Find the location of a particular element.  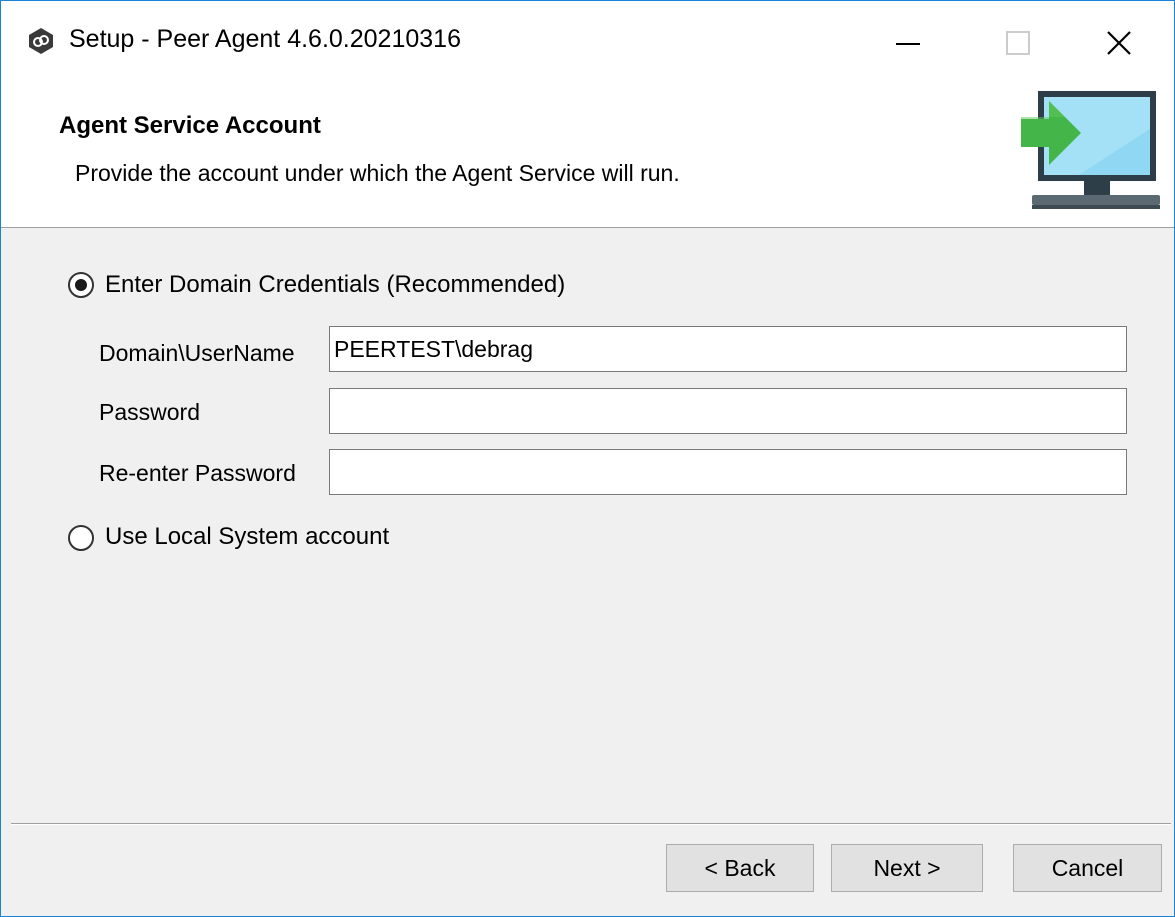

maximize-icon is located at coordinates (1018, 43).